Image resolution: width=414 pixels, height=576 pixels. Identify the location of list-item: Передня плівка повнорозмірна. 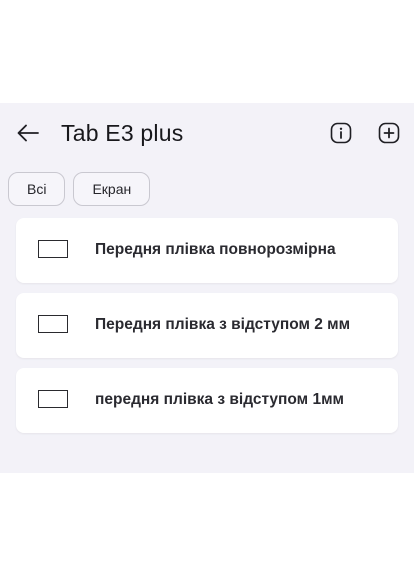
(207, 250).